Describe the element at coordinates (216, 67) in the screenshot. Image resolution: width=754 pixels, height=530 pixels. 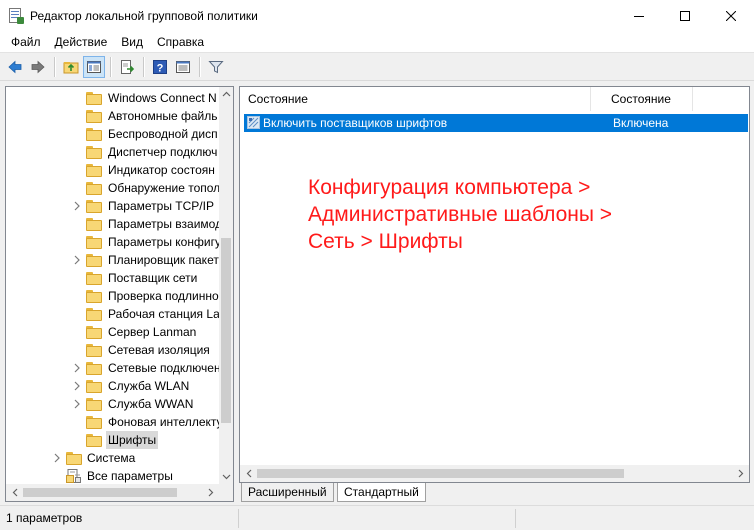
I see `filter-button` at that location.